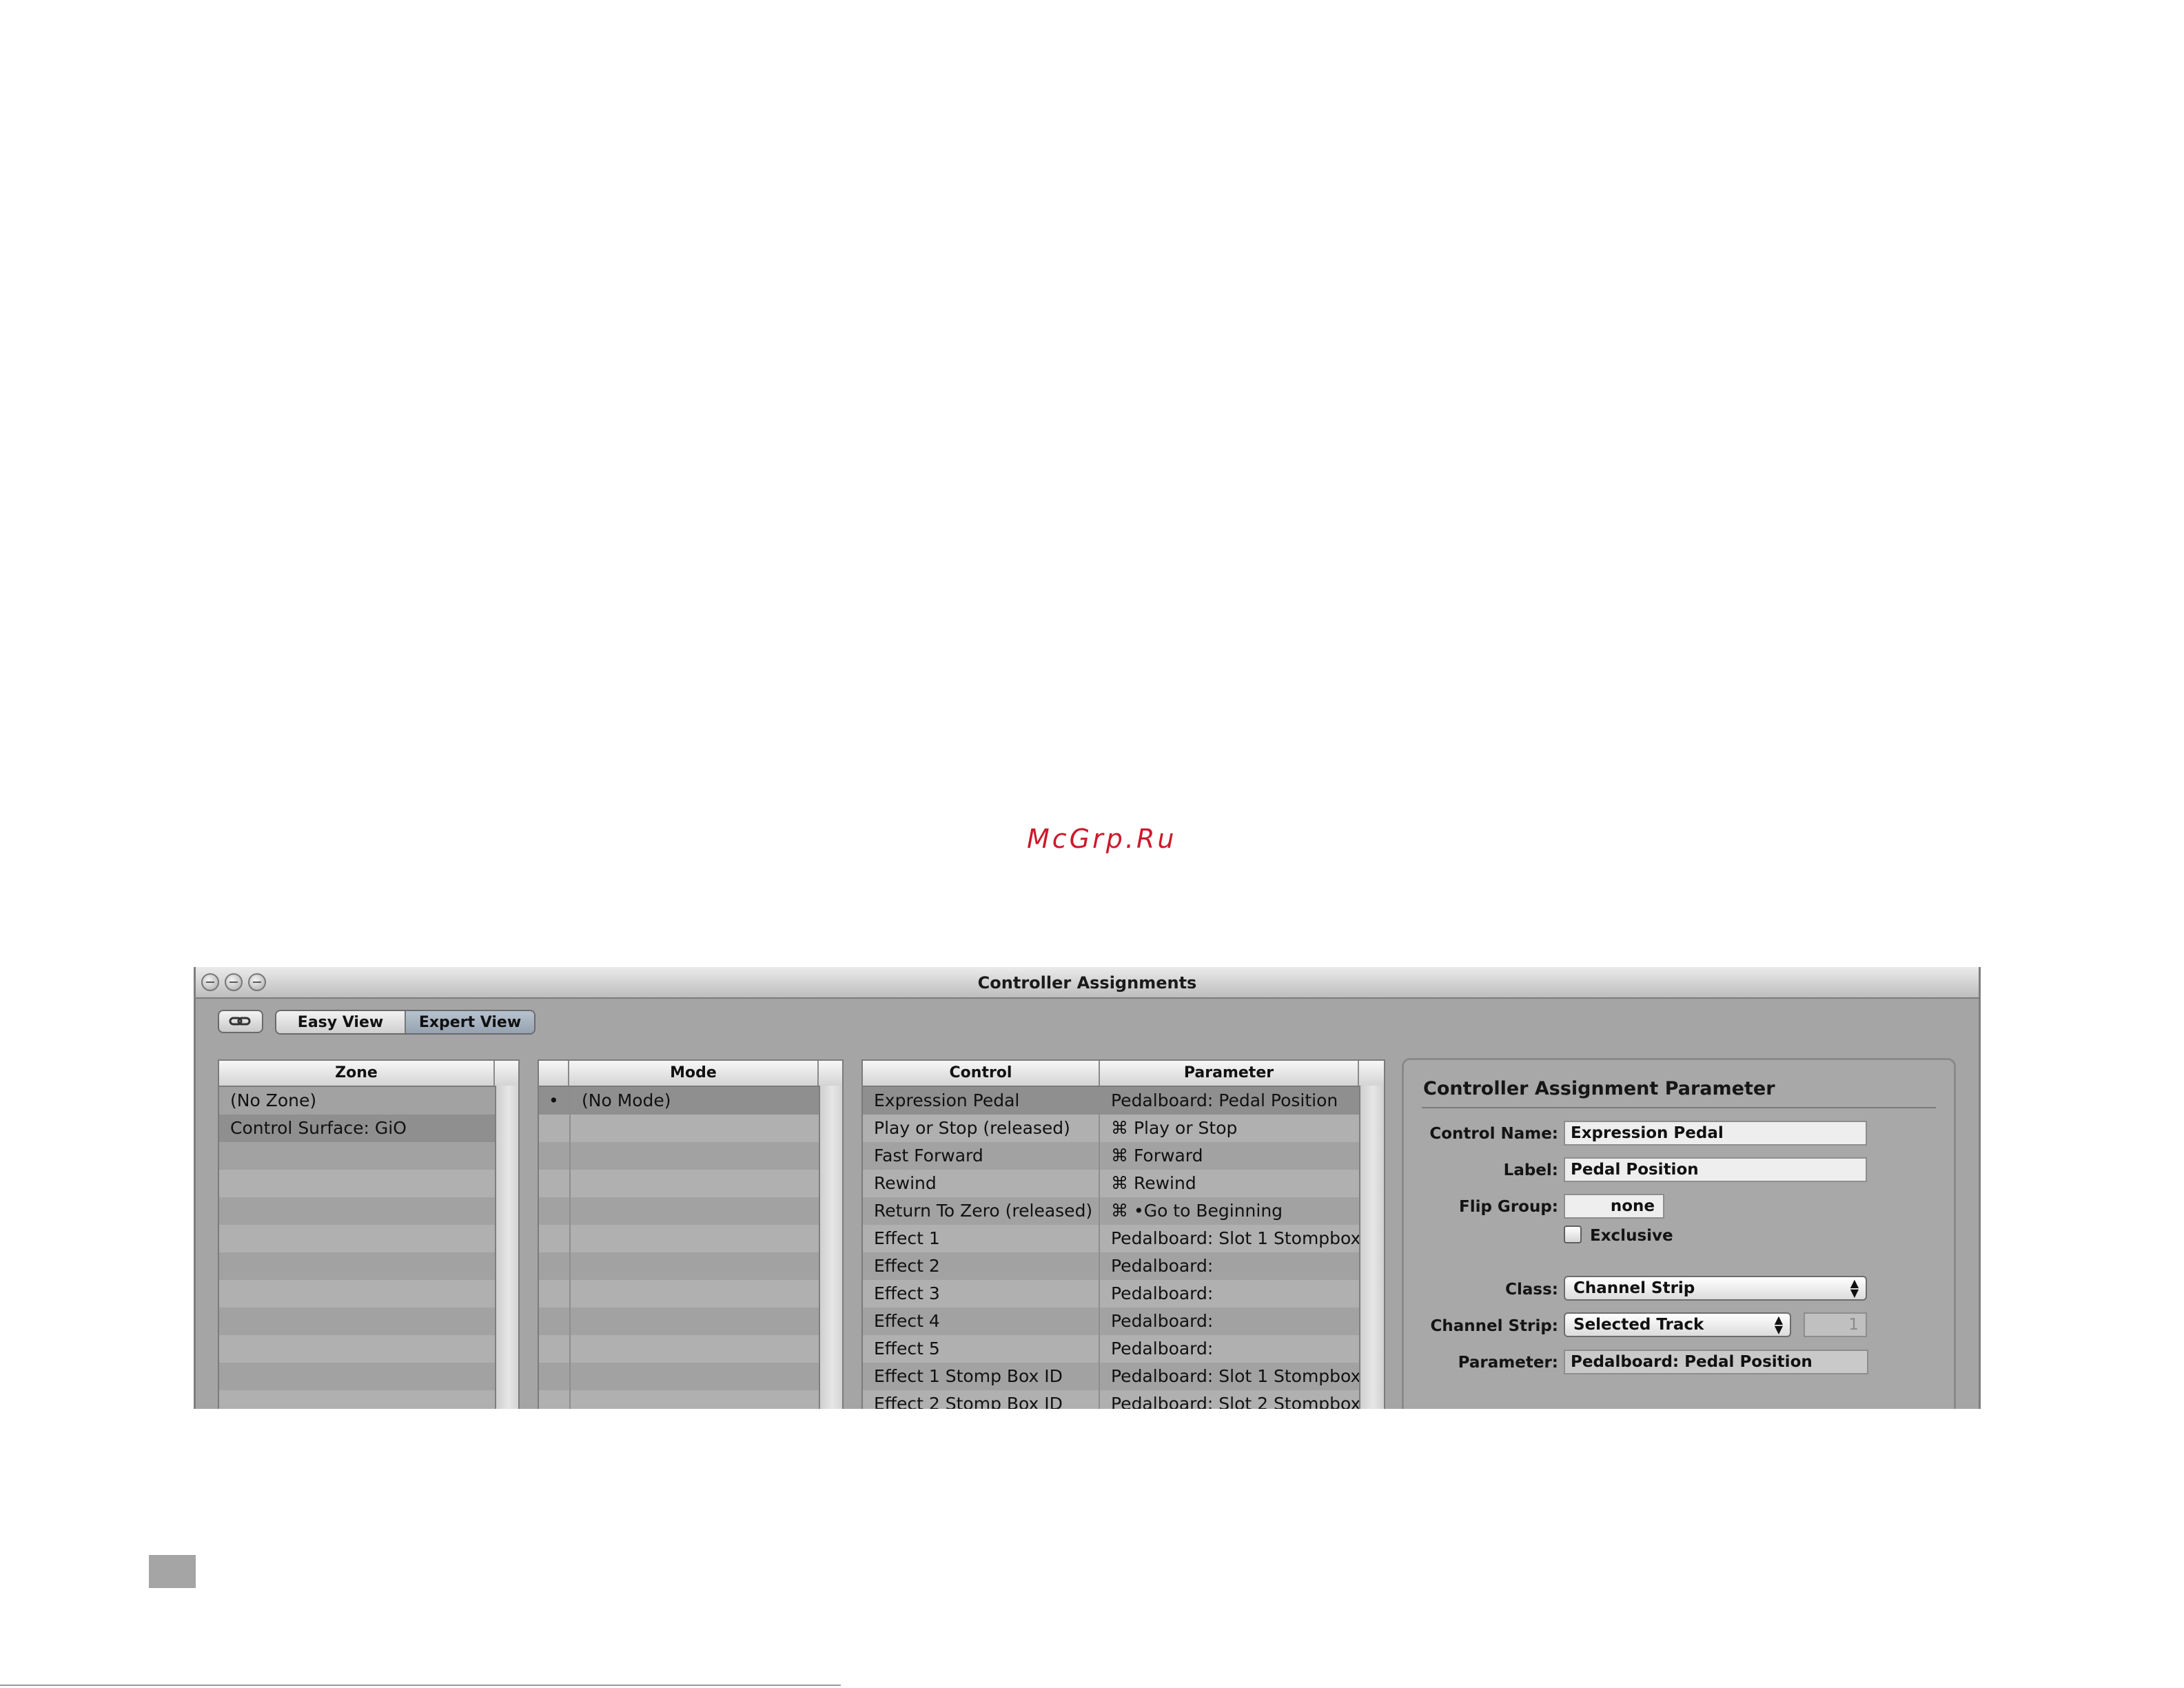  What do you see at coordinates (1631, 1236) in the screenshot?
I see `exclusive-label: Exclusive` at bounding box center [1631, 1236].